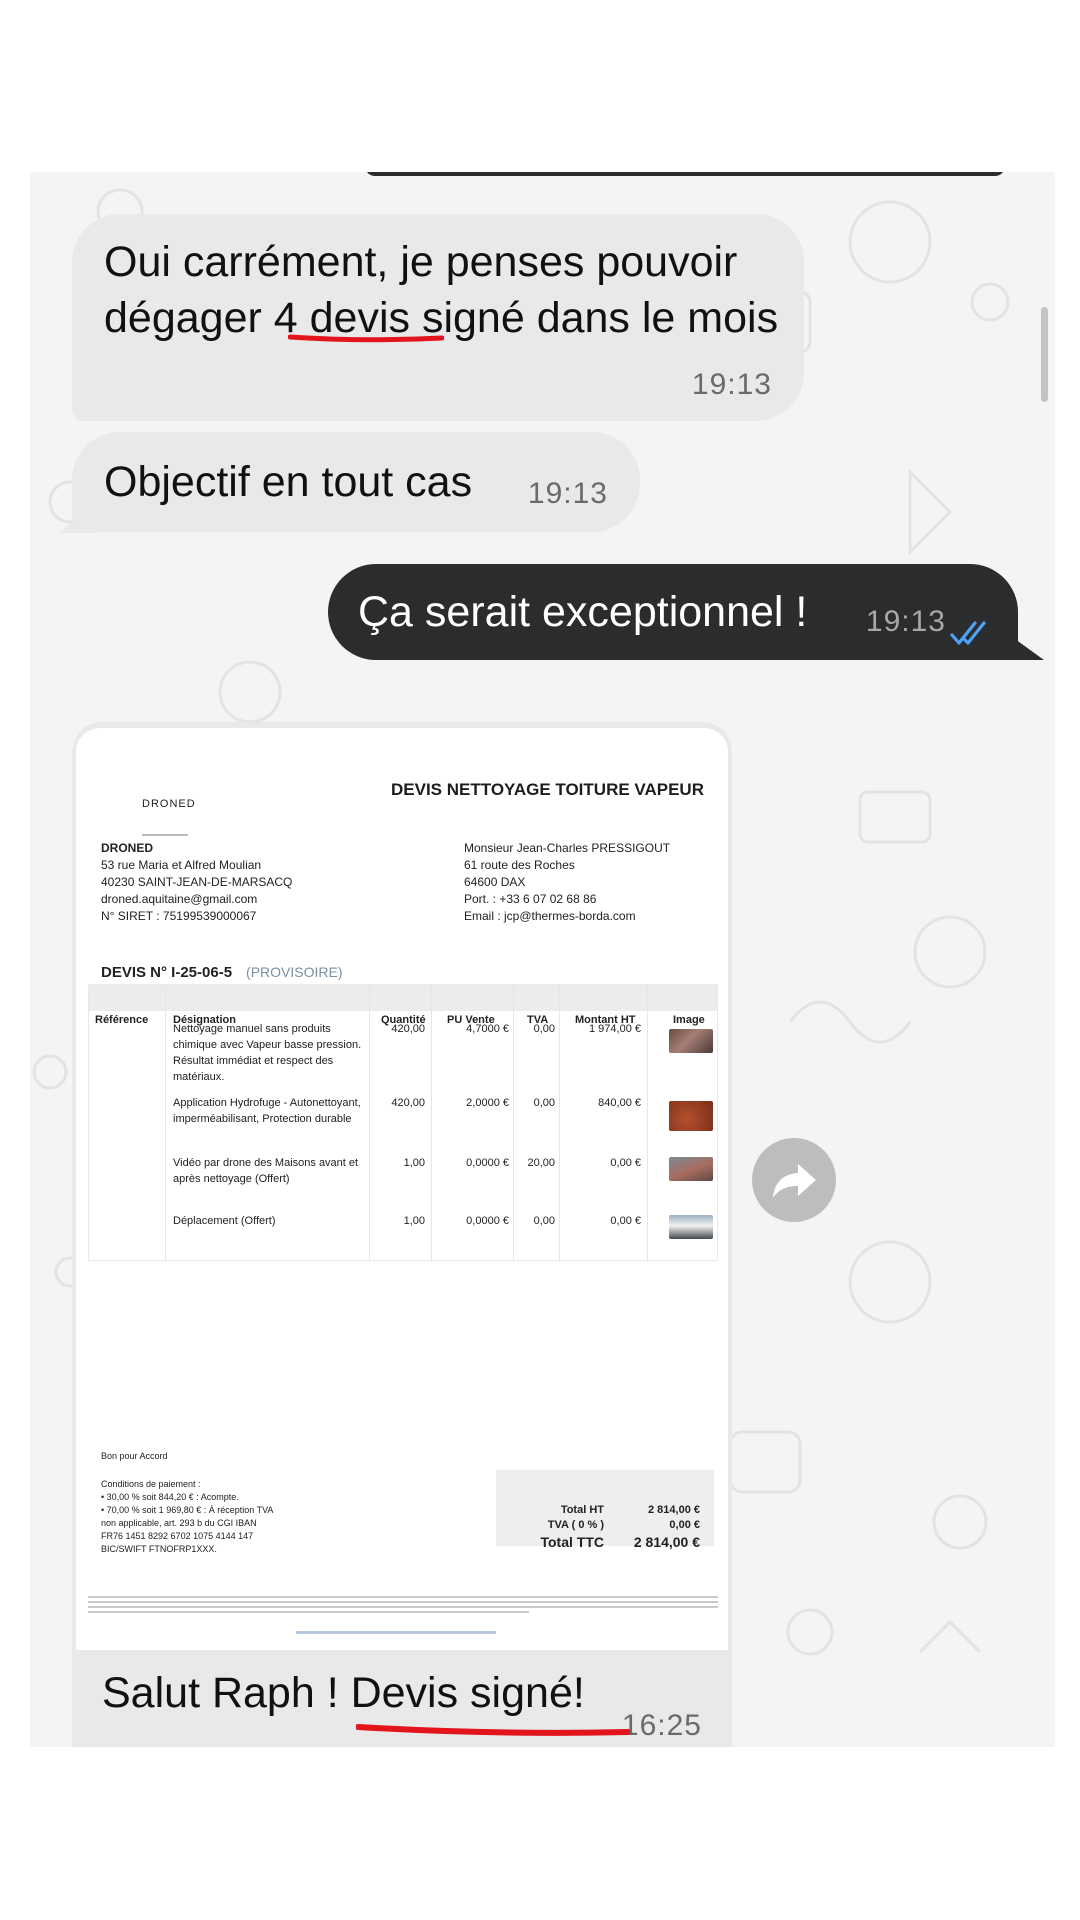 The image size is (1080, 1920). I want to click on row-unit-price: 2,0000 €, so click(487, 1103).